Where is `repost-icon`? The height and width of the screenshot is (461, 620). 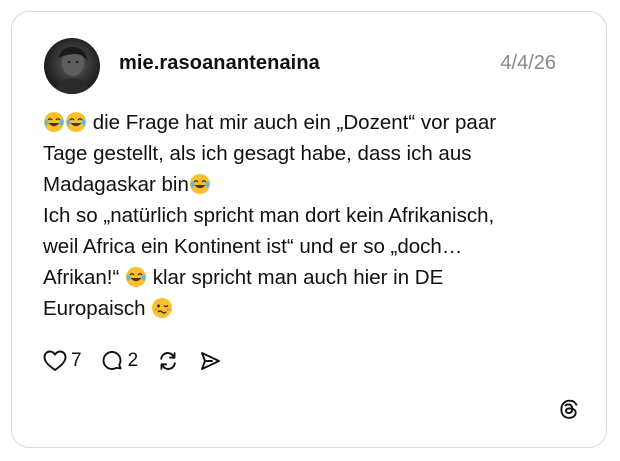
repost-icon is located at coordinates (168, 361).